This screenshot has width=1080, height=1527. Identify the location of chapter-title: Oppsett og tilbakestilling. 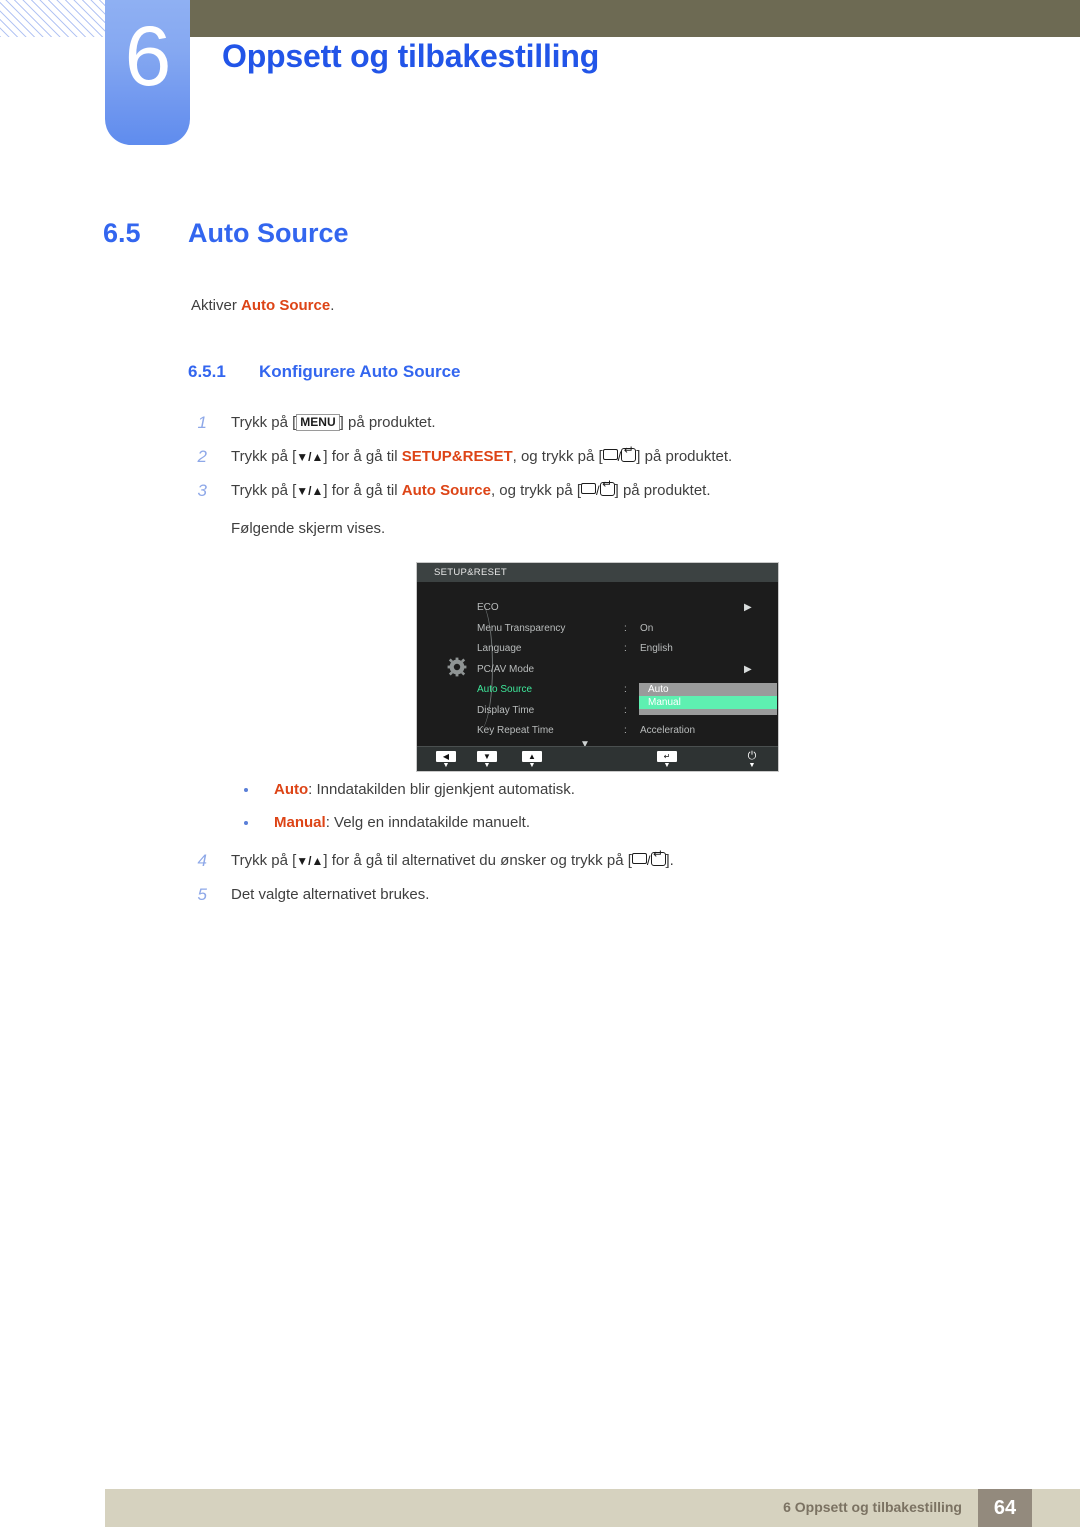
(411, 56).